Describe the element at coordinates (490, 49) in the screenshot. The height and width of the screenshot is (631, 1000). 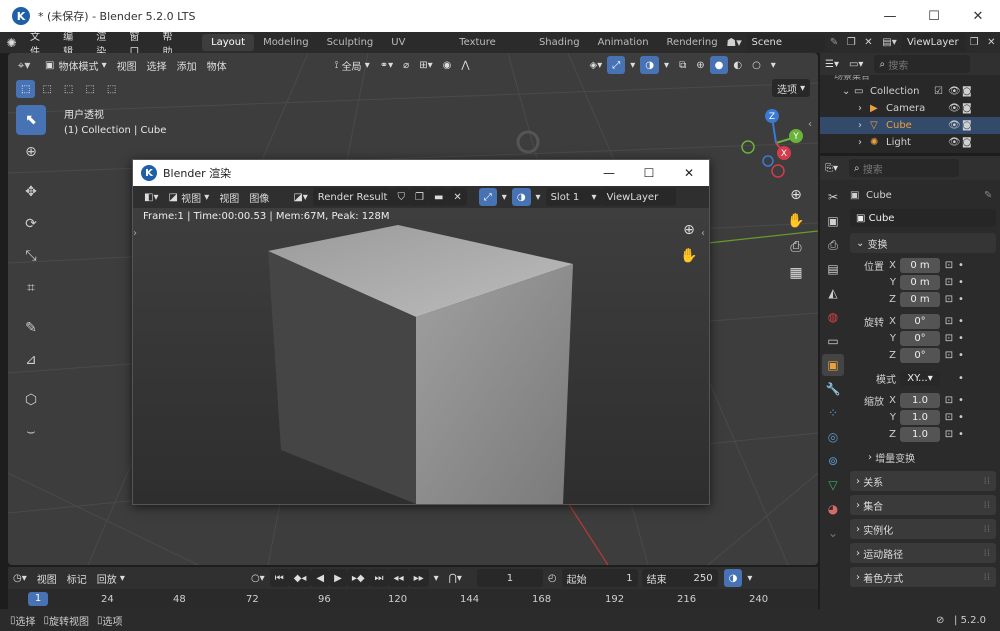
I see `tab-texture-paint: Texture Paint` at that location.